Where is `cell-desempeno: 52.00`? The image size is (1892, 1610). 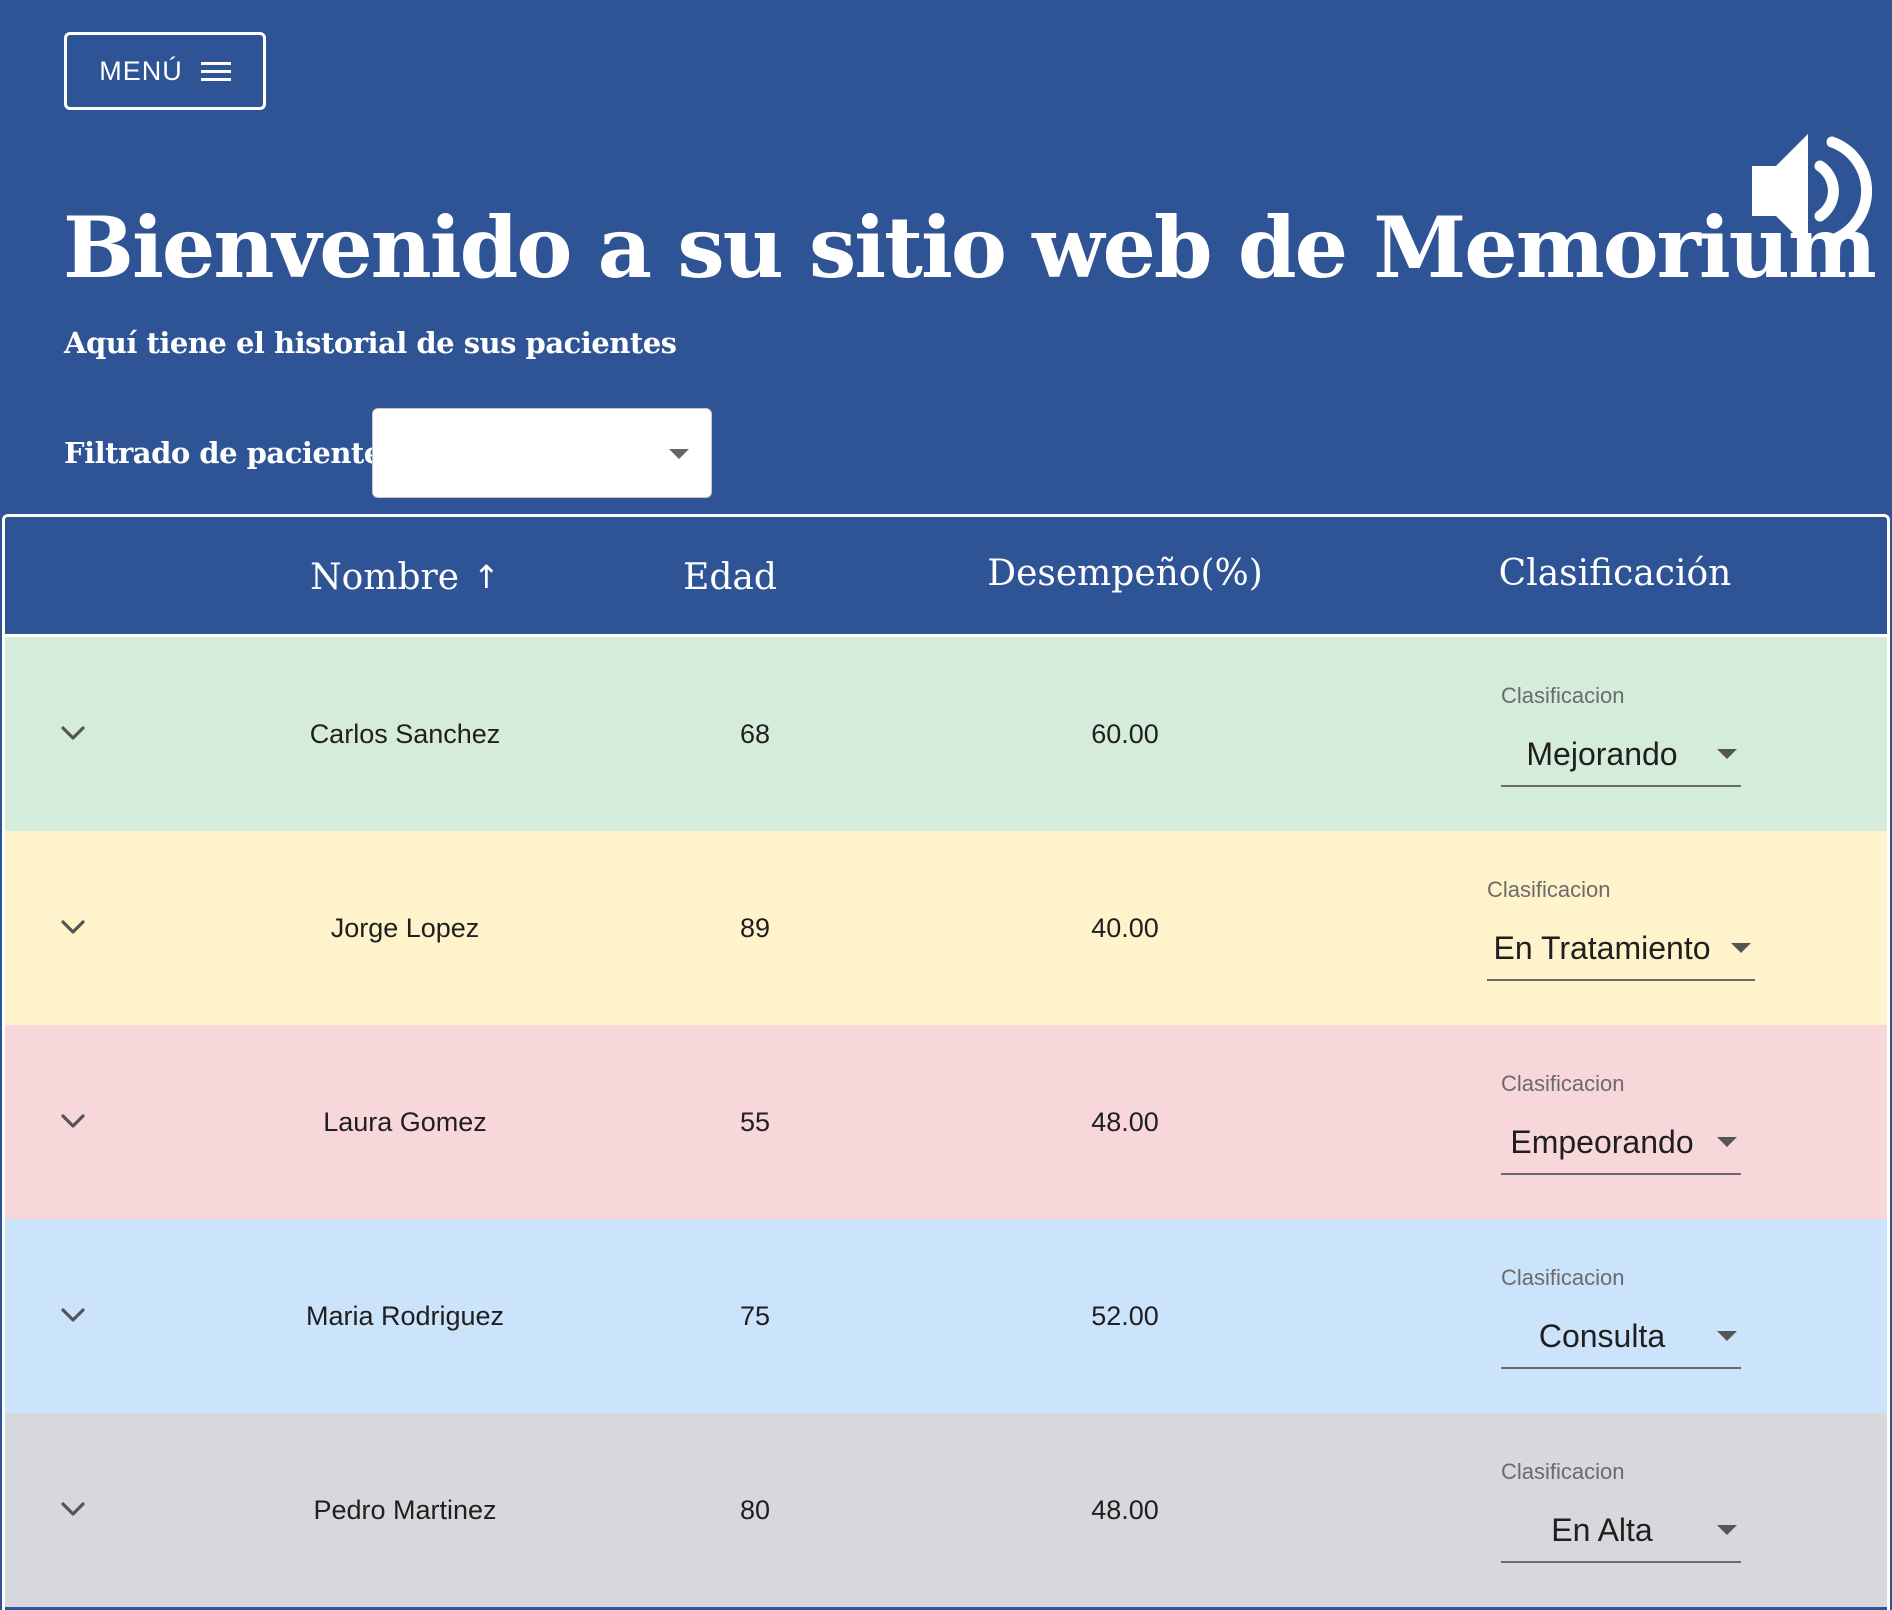
cell-desempeno: 52.00 is located at coordinates (1125, 1315).